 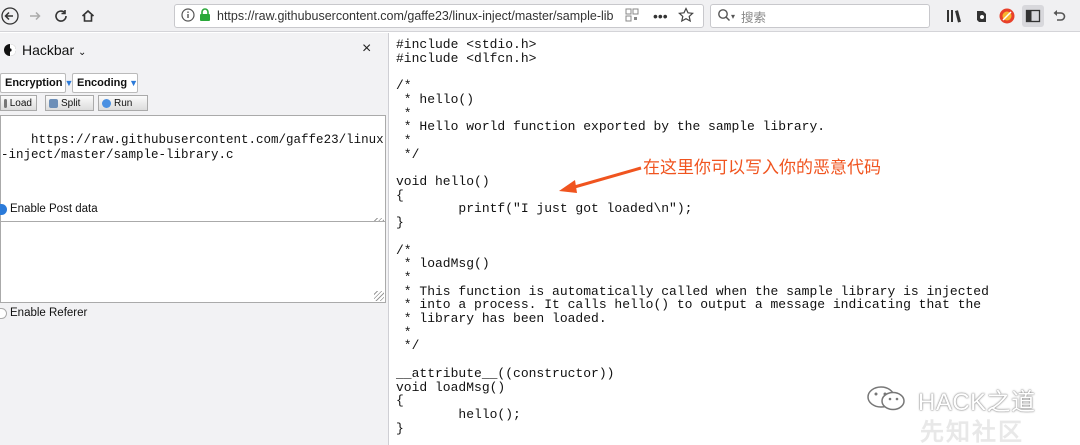 I want to click on bookmark-star-icon, so click(x=685, y=16).